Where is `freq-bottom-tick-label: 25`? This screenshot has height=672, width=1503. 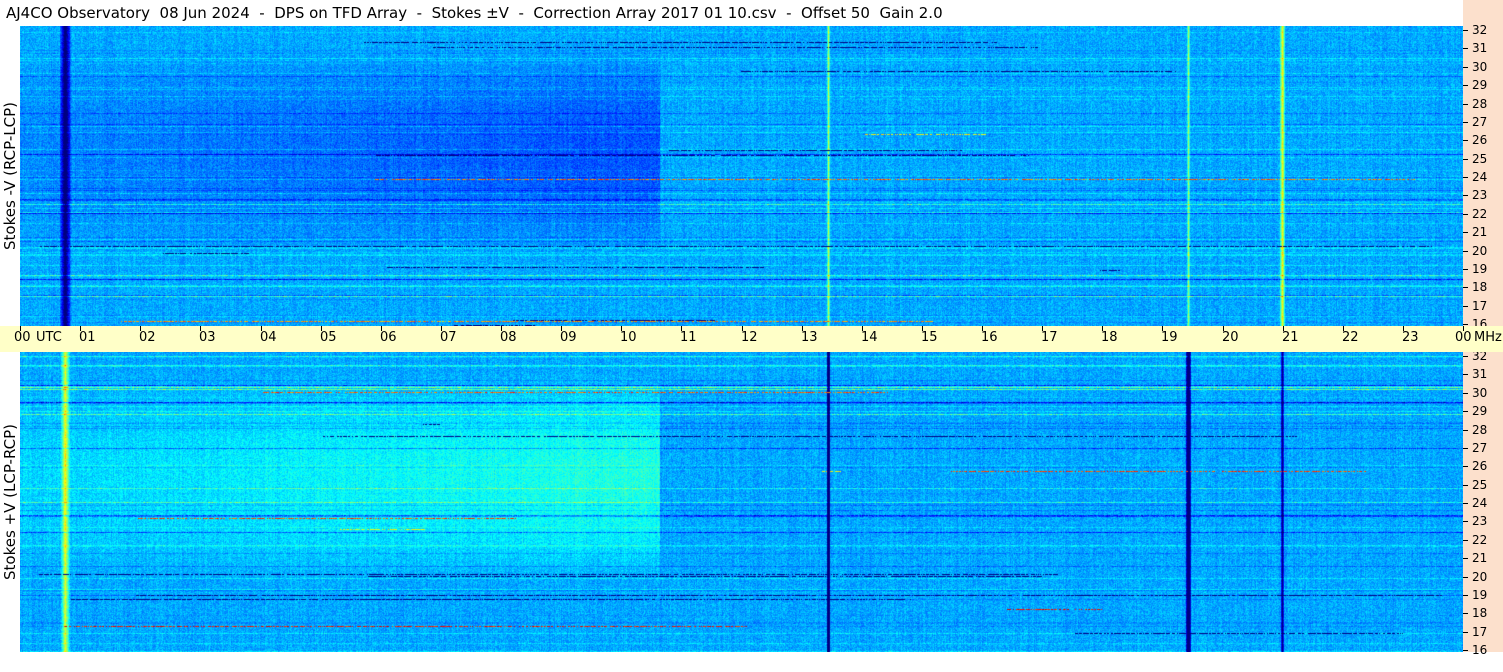 freq-bottom-tick-label: 25 is located at coordinates (1480, 485).